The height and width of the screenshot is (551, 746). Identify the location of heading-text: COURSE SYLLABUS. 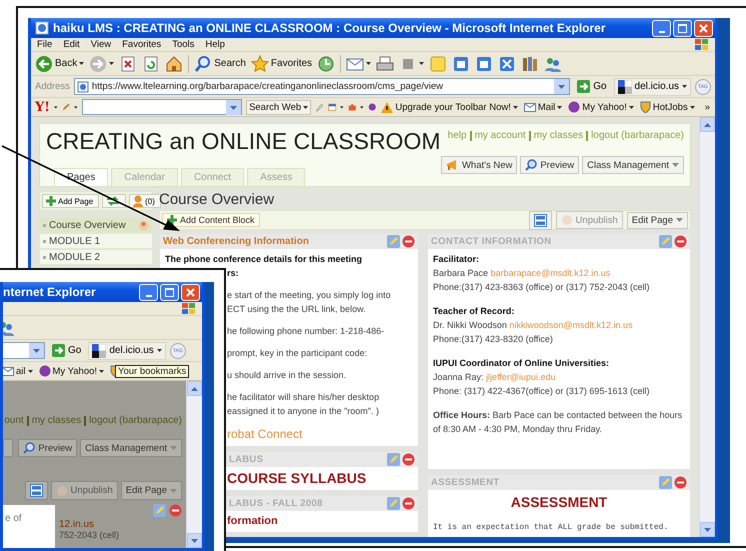
(297, 478).